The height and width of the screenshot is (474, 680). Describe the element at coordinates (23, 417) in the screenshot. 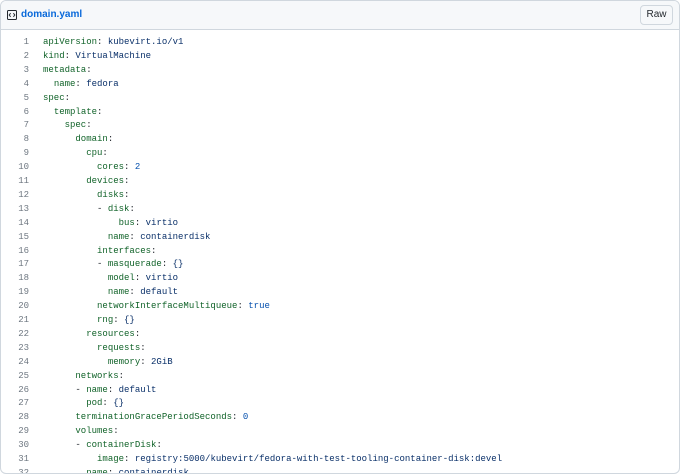

I see `line-number: 28` at that location.